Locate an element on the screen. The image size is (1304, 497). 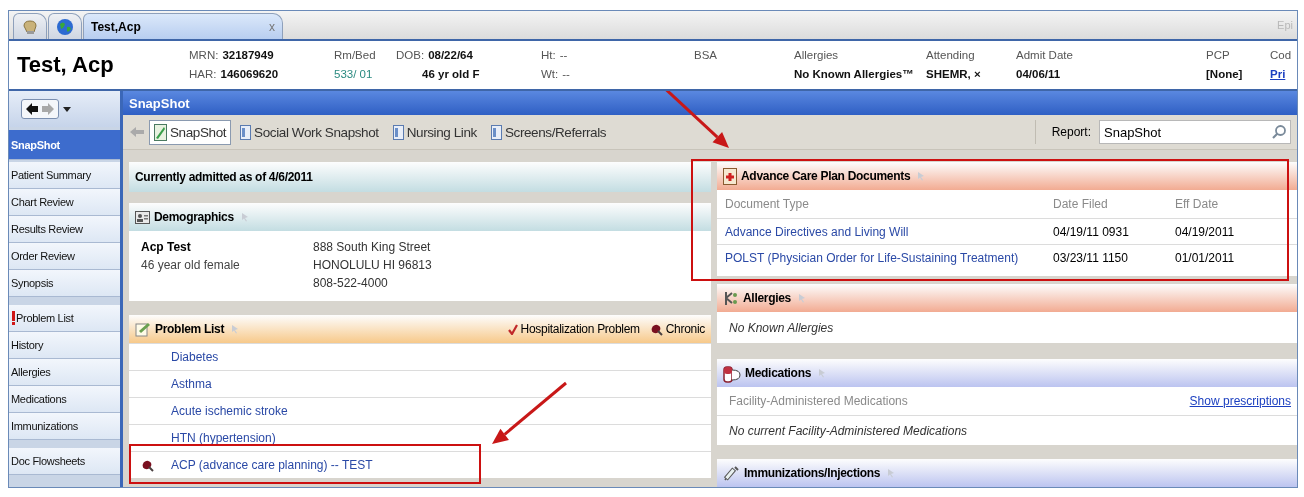
hand-icon is located at coordinates (30, 26).